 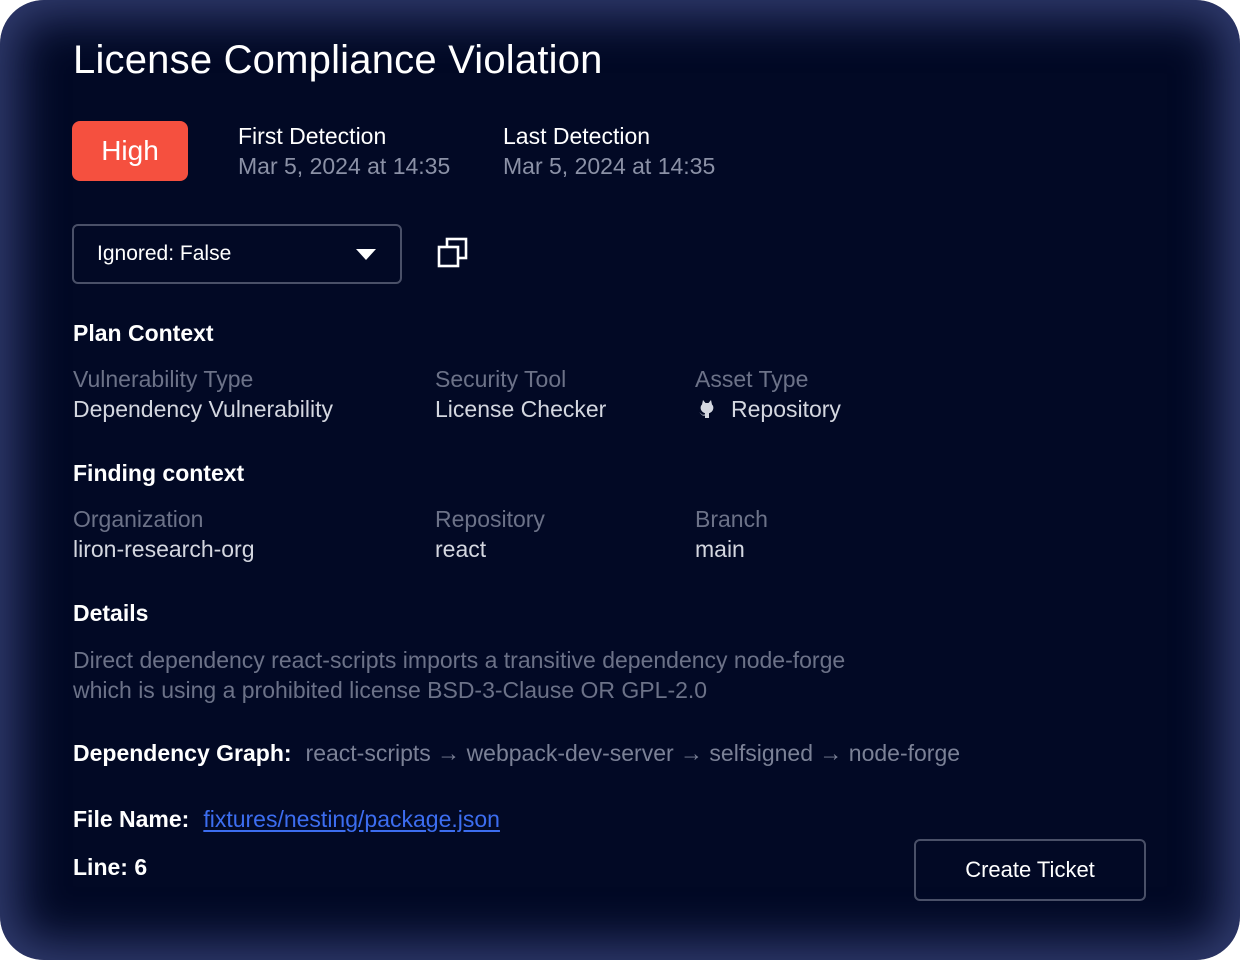 I want to click on last-detection-value: Mar 5, 2024 at 14:35, so click(x=609, y=166).